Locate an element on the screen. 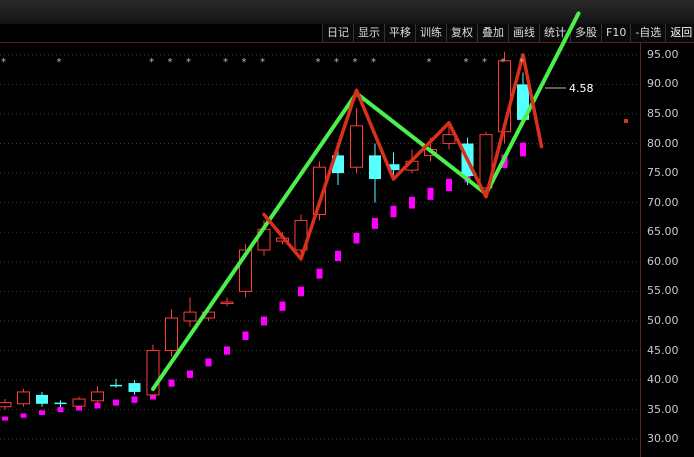 The image size is (694, 457). price-tick-label: 40.00 is located at coordinates (663, 380).